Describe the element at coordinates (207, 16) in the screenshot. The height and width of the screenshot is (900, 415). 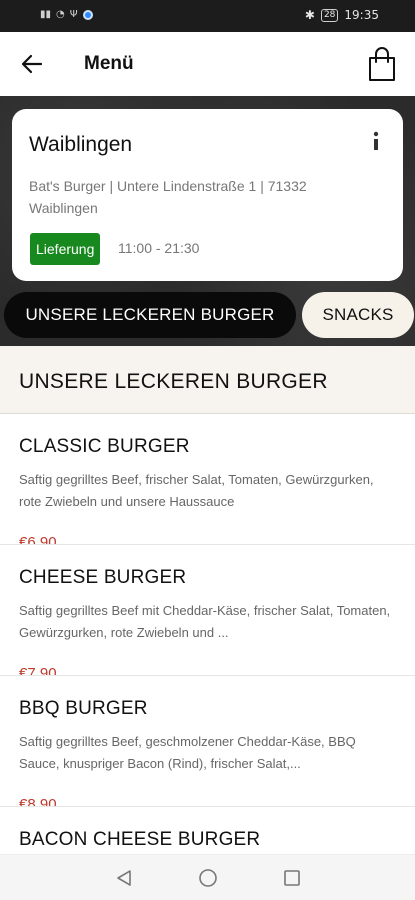
I see `status-bar: ▮▮ ◔ Ψ ✱ 28 19:35` at that location.